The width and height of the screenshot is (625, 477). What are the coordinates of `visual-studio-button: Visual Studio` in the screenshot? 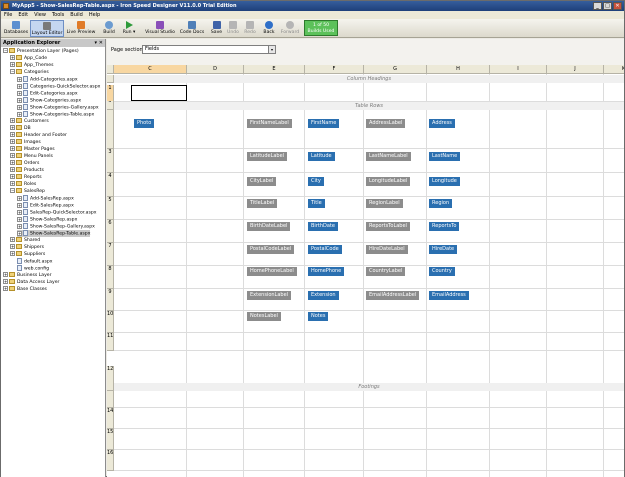 It's located at (160, 28).